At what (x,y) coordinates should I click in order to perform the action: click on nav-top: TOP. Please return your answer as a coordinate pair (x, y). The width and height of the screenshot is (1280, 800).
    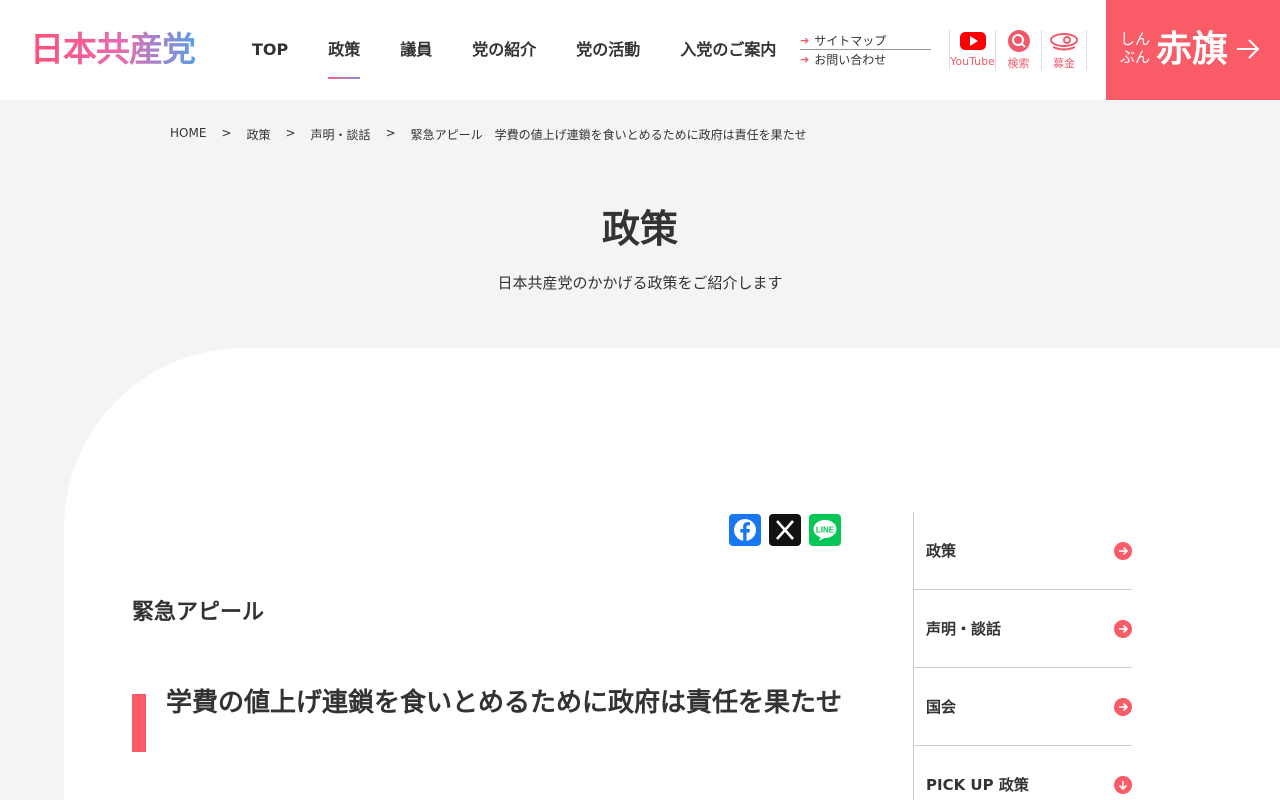
    Looking at the image, I should click on (270, 50).